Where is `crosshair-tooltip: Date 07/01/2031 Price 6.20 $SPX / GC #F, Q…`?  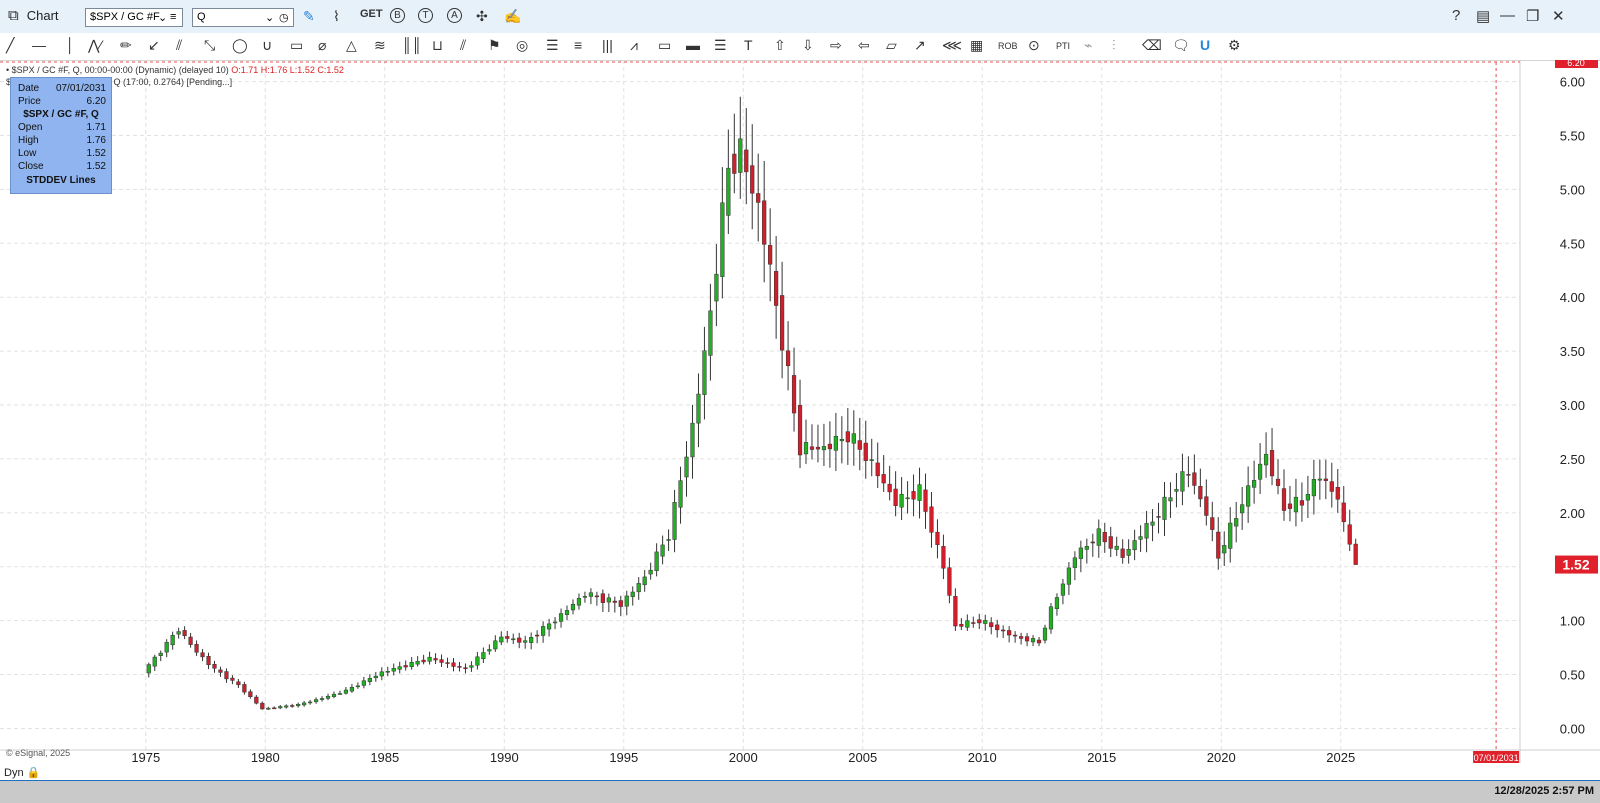
crosshair-tooltip: Date 07/01/2031 Price 6.20 $SPX / GC #F, Q… is located at coordinates (61, 135).